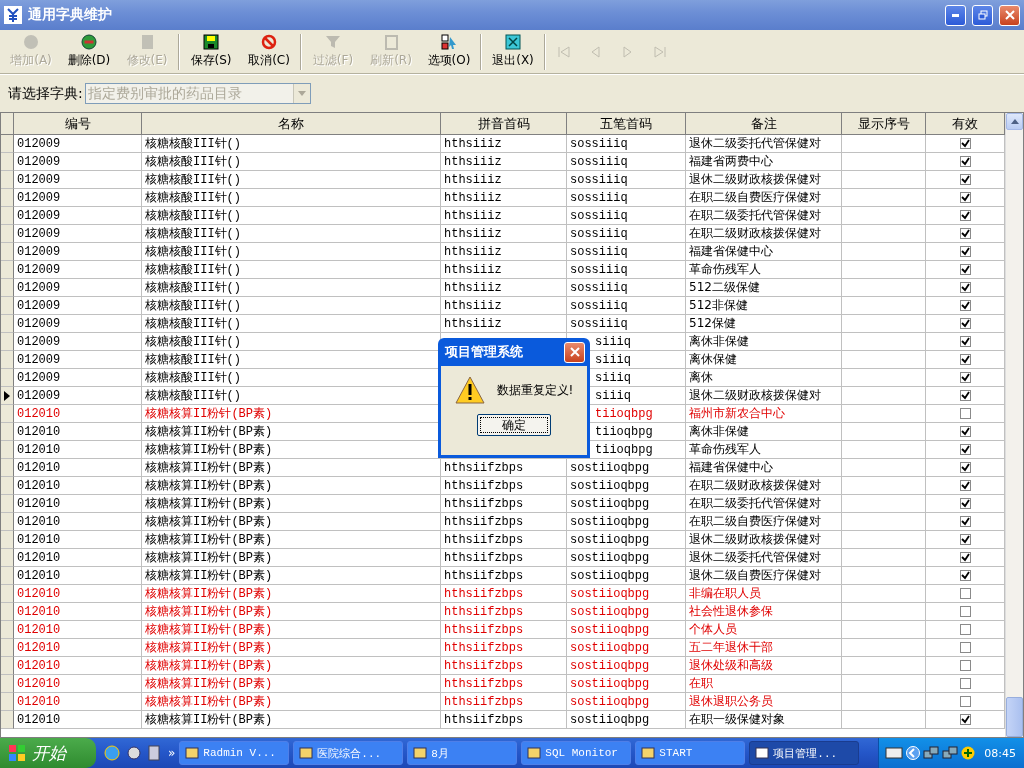 The image size is (1024, 768). Describe the element at coordinates (764, 612) in the screenshot. I see `table-cell: 社会性退休参保` at that location.